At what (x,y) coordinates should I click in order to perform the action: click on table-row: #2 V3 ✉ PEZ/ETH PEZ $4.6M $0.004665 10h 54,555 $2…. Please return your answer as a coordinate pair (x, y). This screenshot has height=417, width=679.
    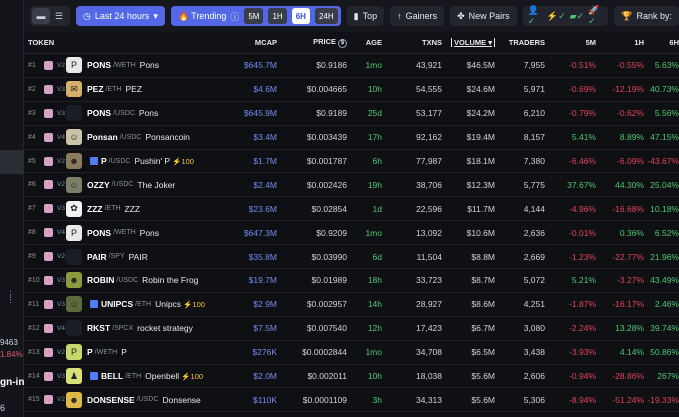
    Looking at the image, I should click on (351, 90).